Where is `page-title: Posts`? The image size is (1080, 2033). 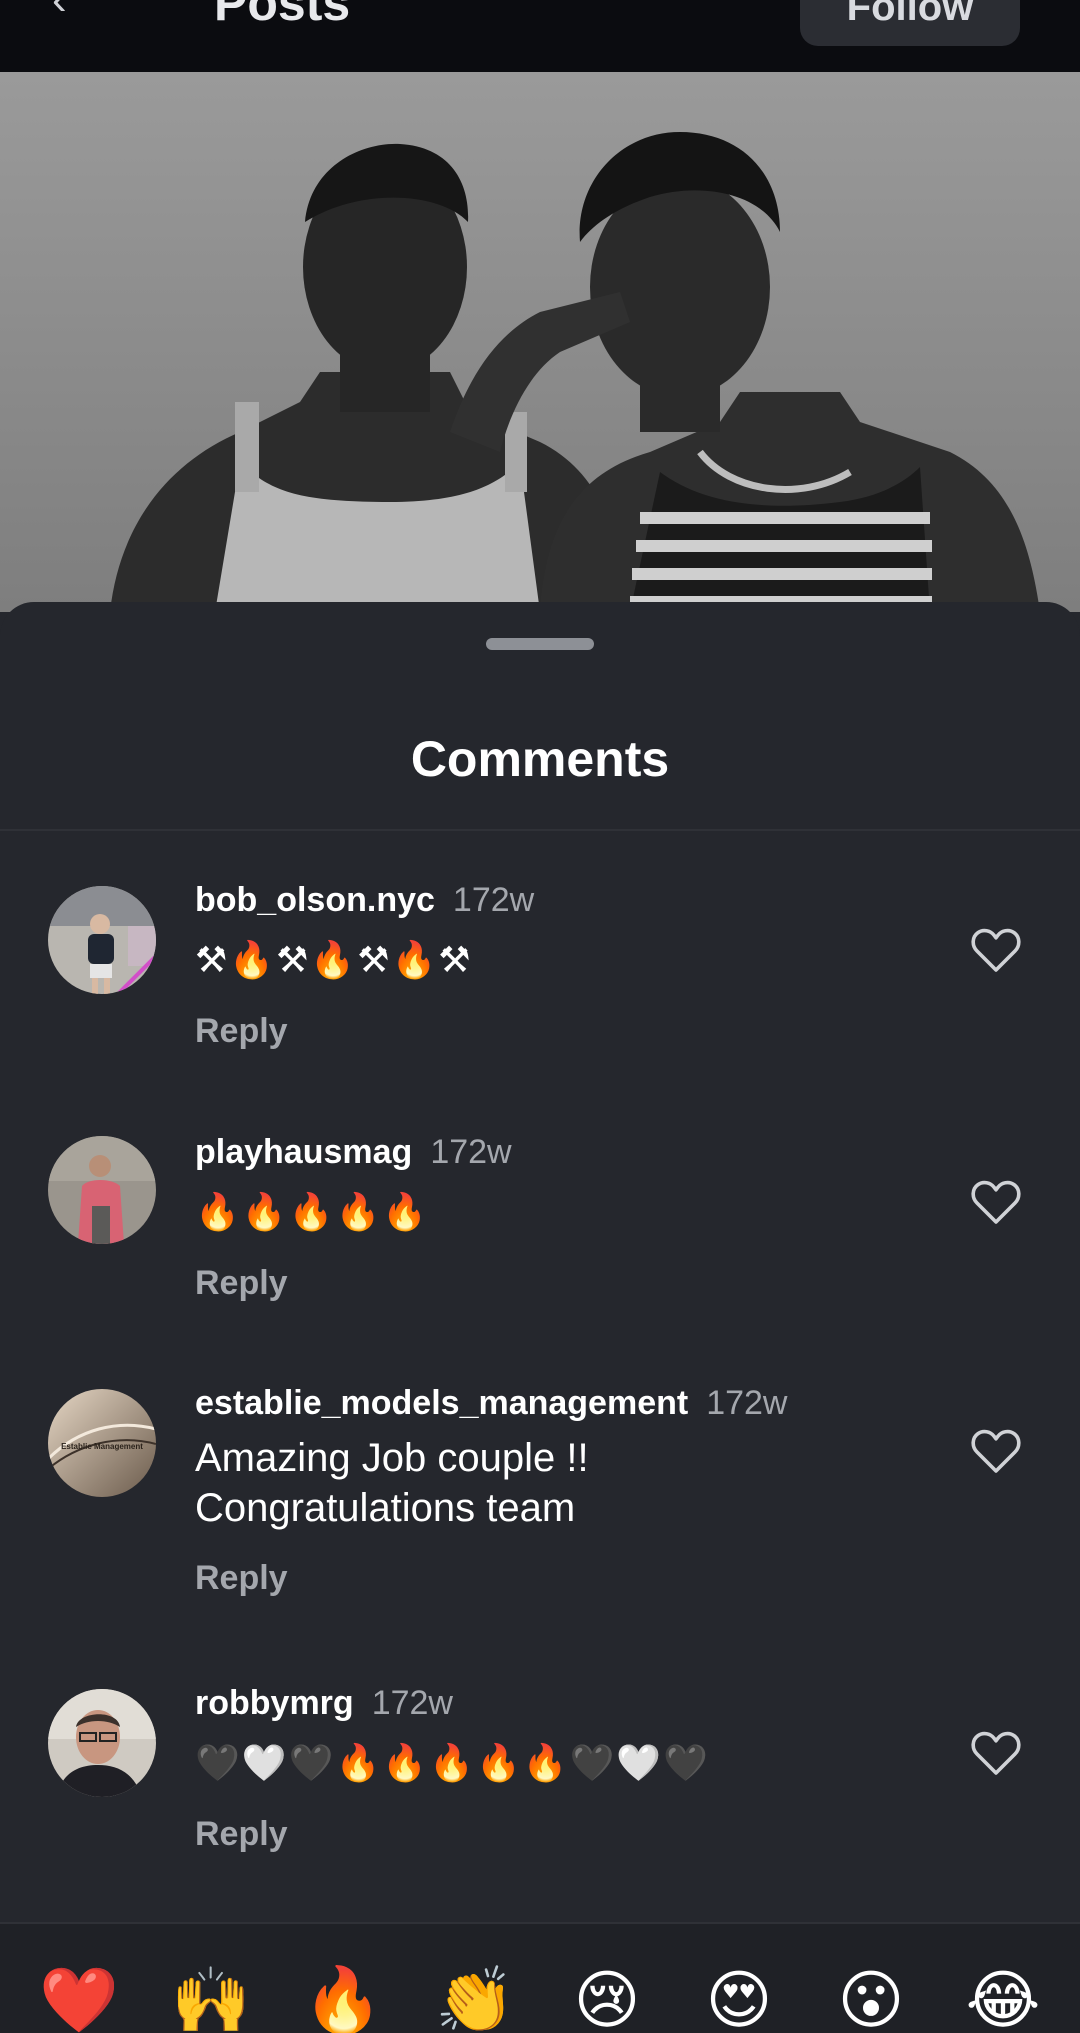
page-title: Posts is located at coordinates (282, 15).